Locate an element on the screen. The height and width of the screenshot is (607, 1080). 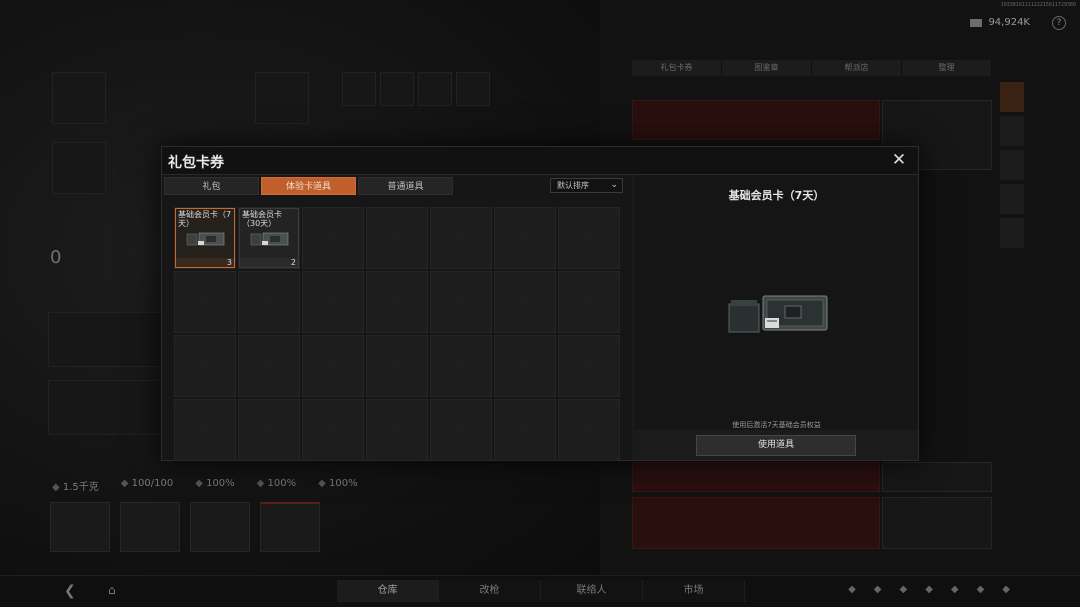
nav-tabs: 仓库 改枪 联络人 市场 is located at coordinates (541, 591).